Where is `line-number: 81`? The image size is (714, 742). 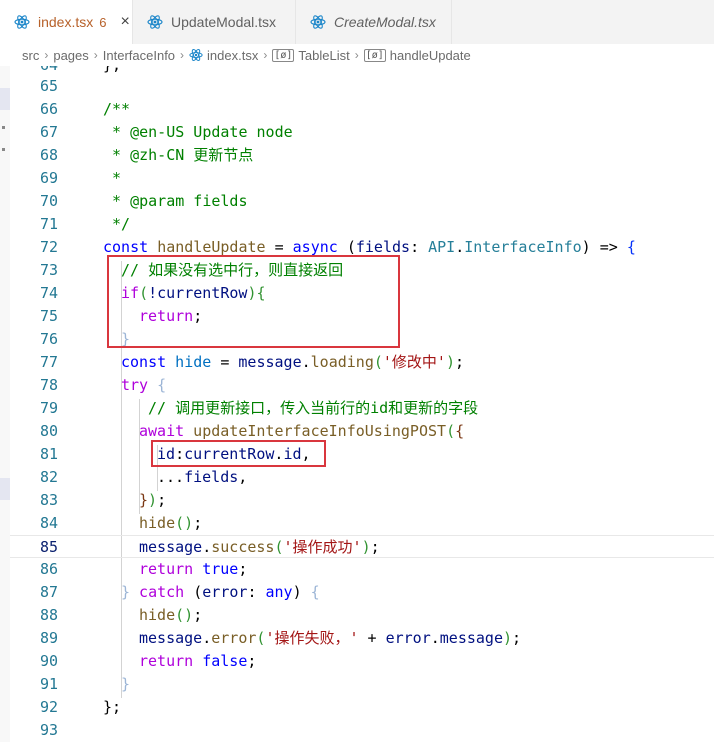 line-number: 81 is located at coordinates (48, 454).